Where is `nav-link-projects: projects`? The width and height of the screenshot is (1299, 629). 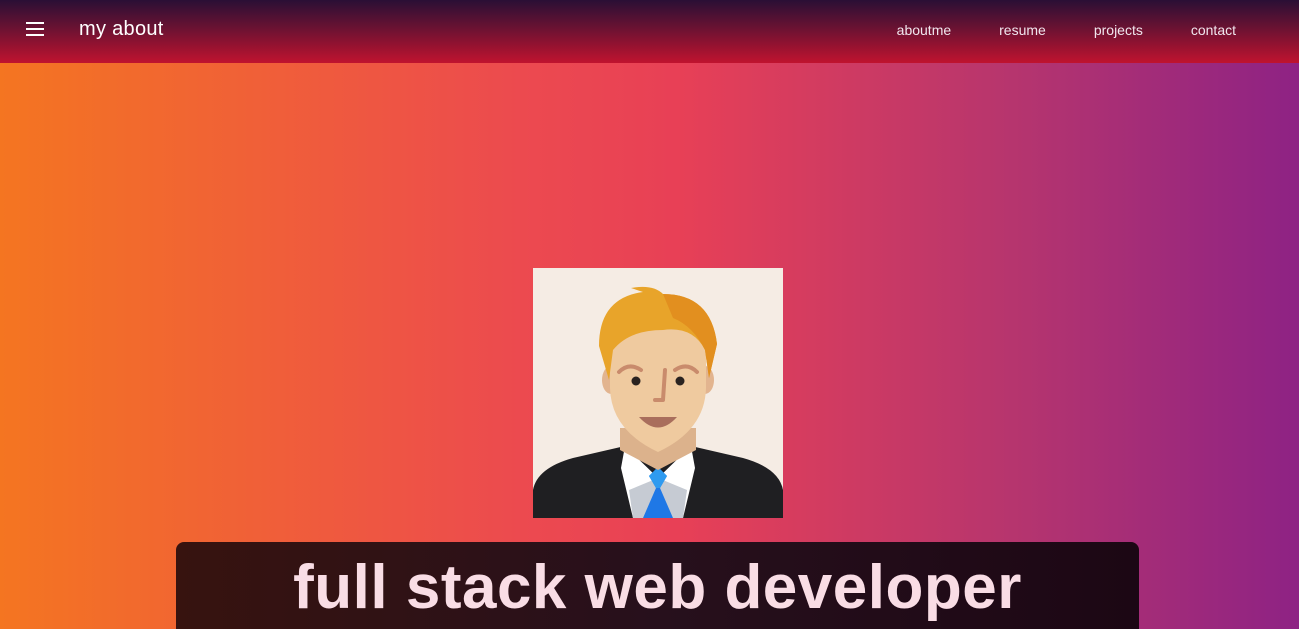
nav-link-projects: projects is located at coordinates (1118, 30).